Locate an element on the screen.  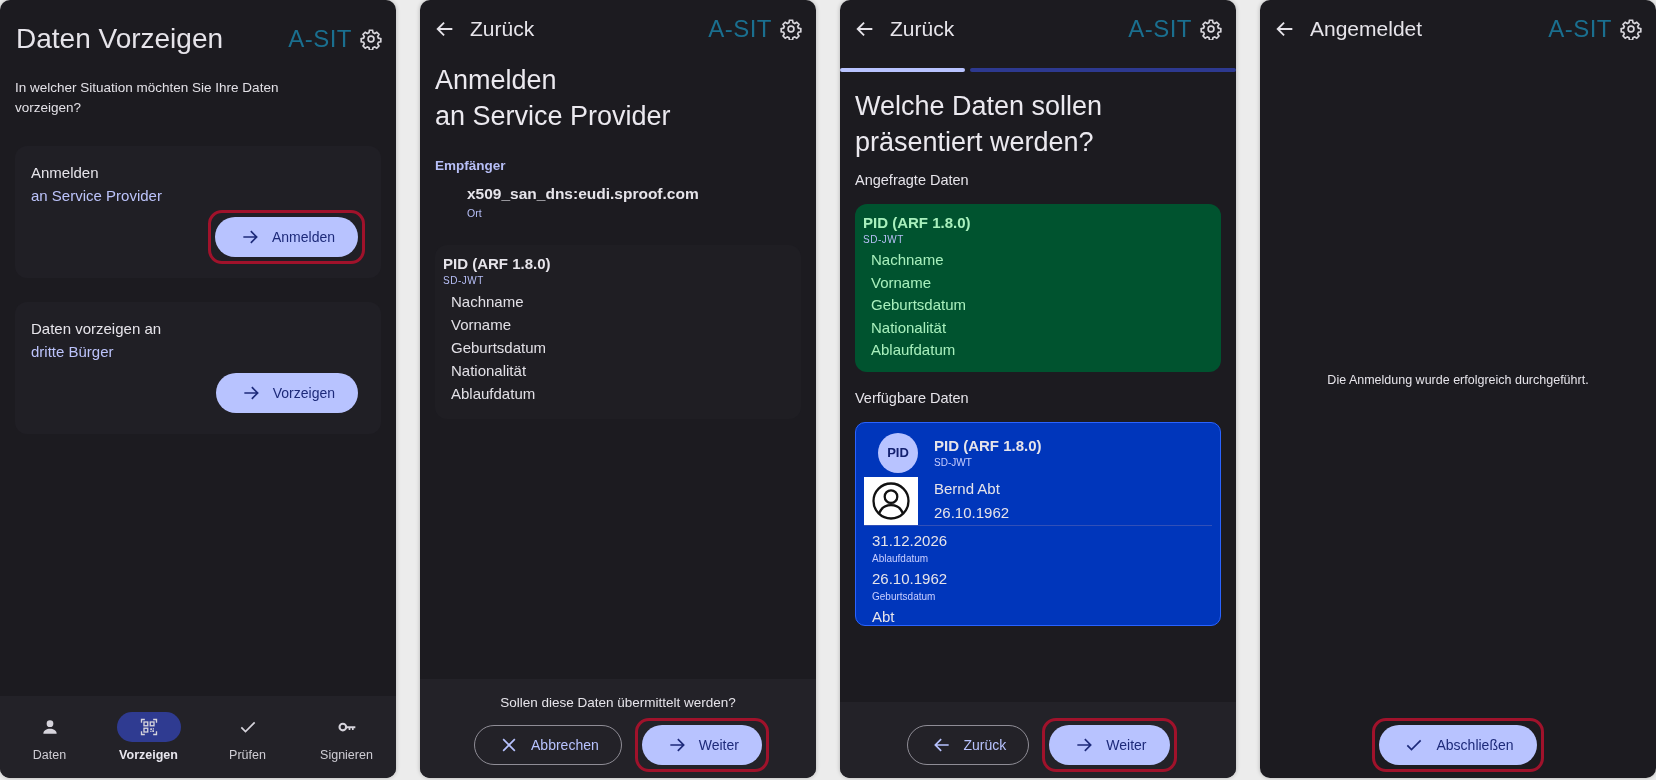
recipient-value: x509_san_dns:eudi.sproof.com is located at coordinates (583, 194).